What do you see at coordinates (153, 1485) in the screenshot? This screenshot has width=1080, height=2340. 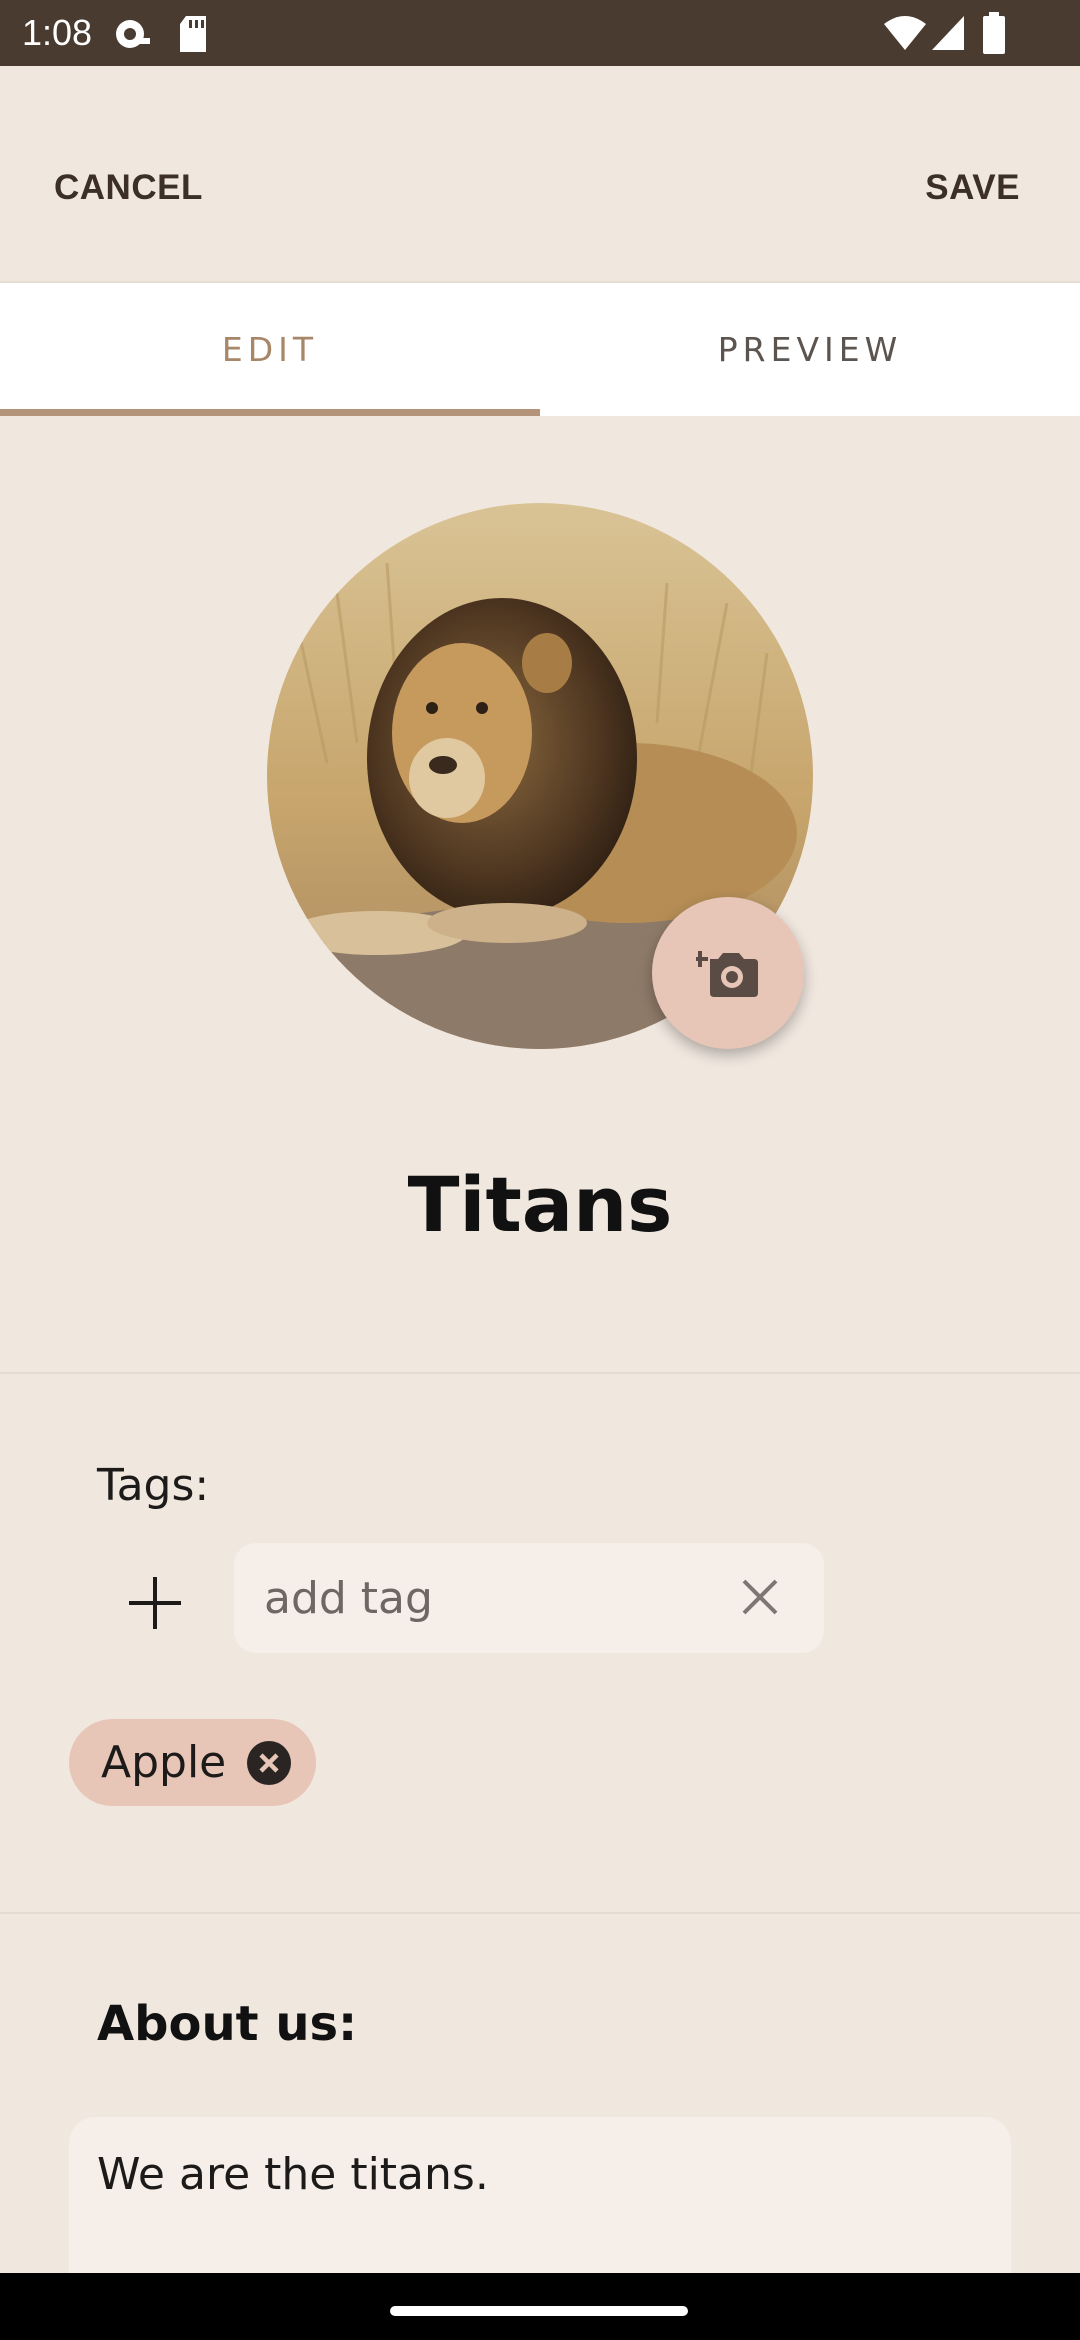 I see `tags-label: Tags:` at bounding box center [153, 1485].